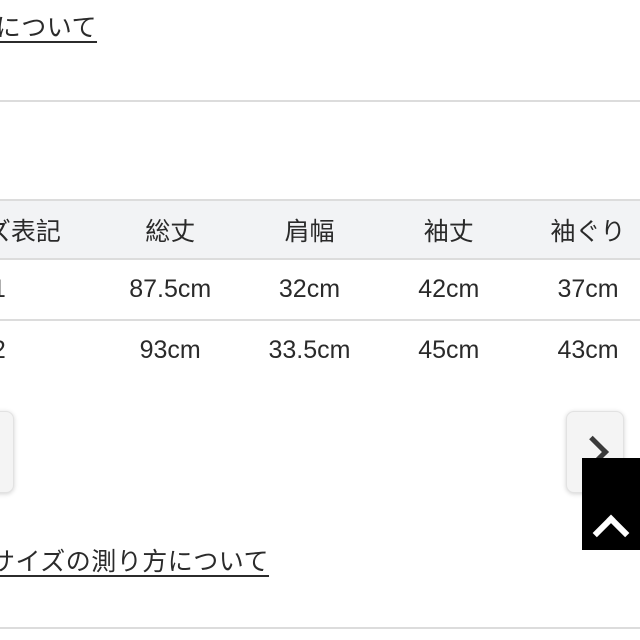 The width and height of the screenshot is (640, 640). I want to click on cell-size-label: 1, so click(50, 289).